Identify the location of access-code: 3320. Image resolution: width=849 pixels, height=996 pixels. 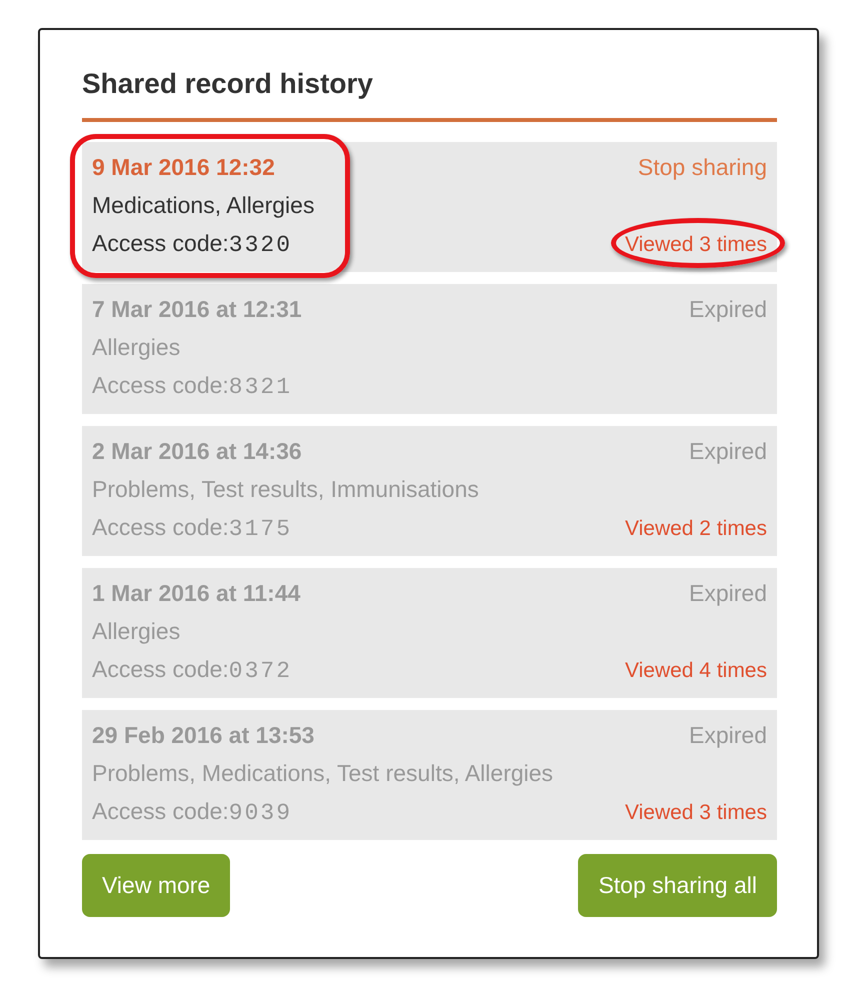
(260, 245).